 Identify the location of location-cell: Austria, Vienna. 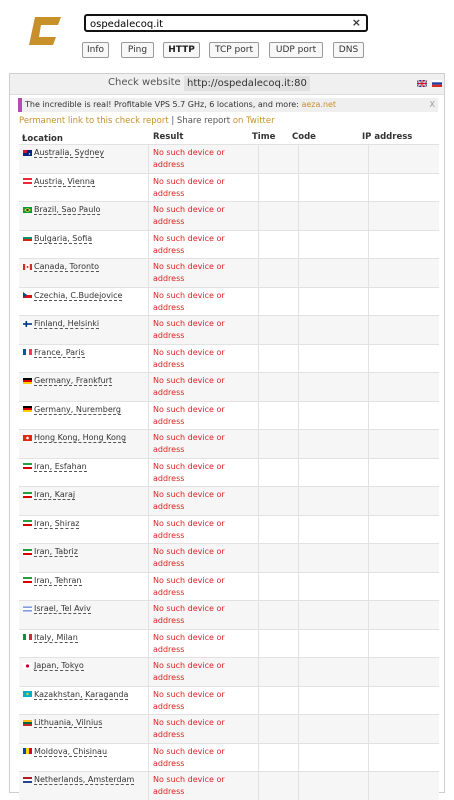
(59, 181).